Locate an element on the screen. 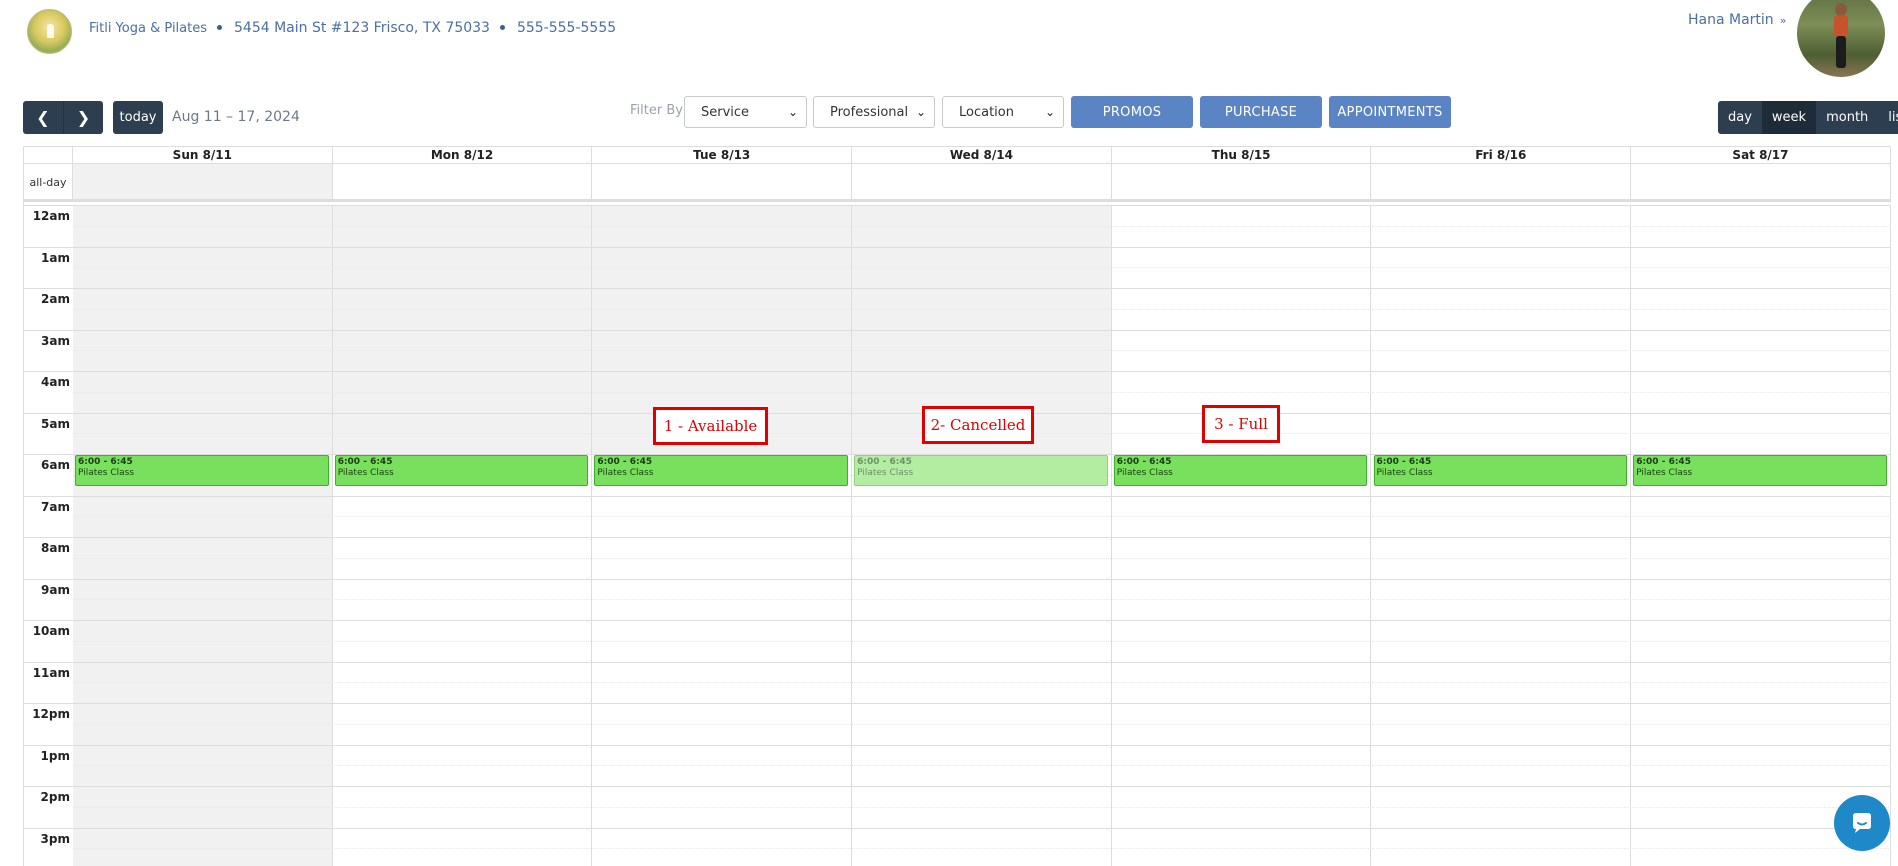 The width and height of the screenshot is (1898, 866). day-header-thu: Thu 8/15 is located at coordinates (1242, 155).